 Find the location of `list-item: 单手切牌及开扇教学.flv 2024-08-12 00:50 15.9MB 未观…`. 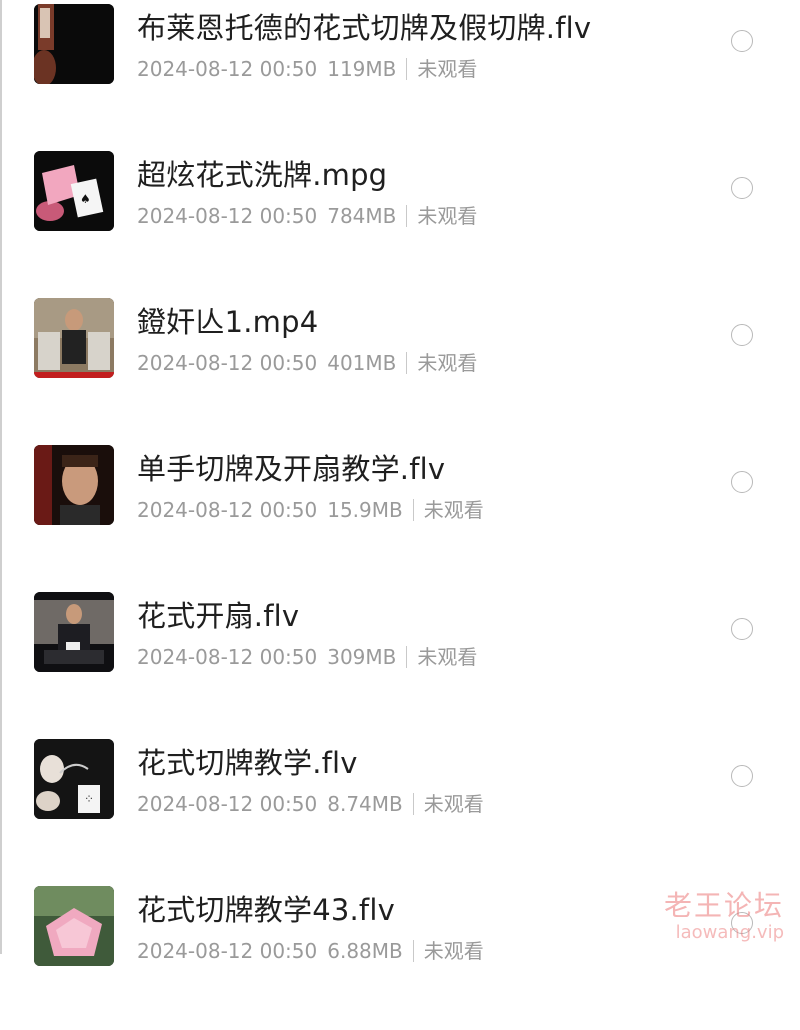

list-item: 单手切牌及开扇教学.flv 2024-08-12 00:50 15.9MB 未观… is located at coordinates (400, 515).